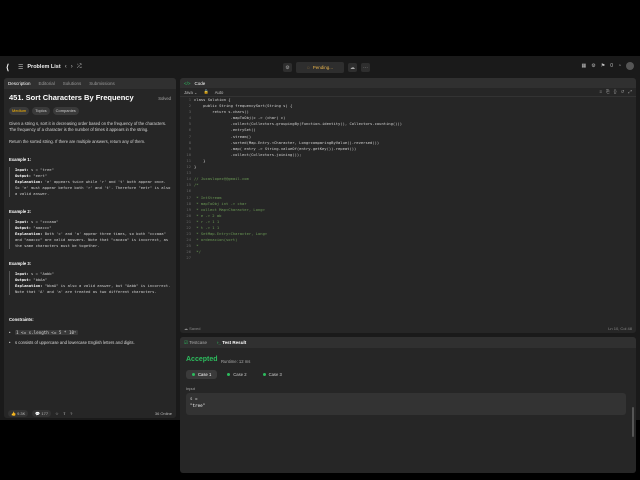 The width and height of the screenshot is (640, 480). What do you see at coordinates (72, 67) in the screenshot?
I see `next-problem-icon: ›` at bounding box center [72, 67].